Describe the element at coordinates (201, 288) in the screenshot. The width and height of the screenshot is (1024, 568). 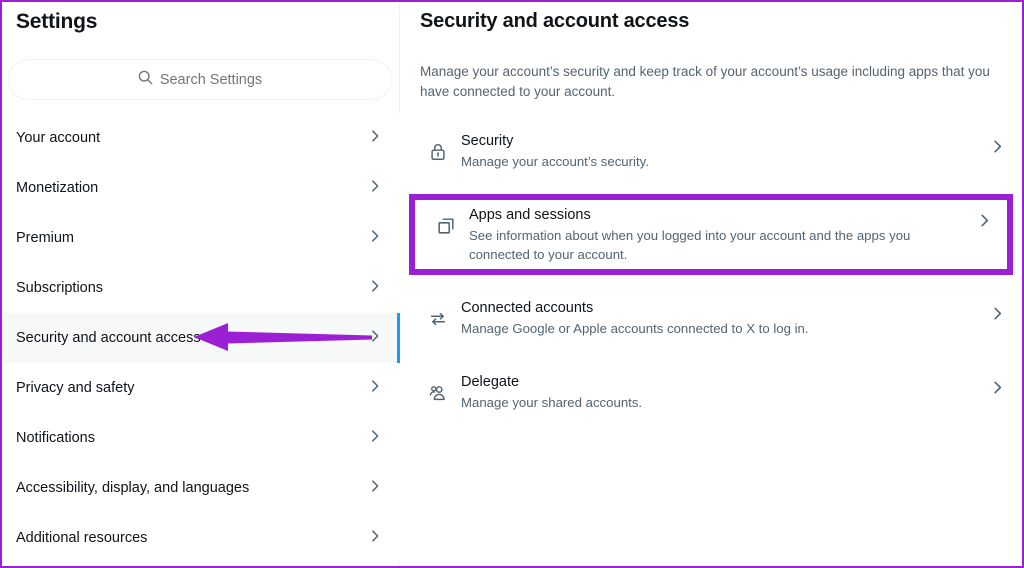
I see `sidebar-item-subscriptions: Subscriptions` at that location.